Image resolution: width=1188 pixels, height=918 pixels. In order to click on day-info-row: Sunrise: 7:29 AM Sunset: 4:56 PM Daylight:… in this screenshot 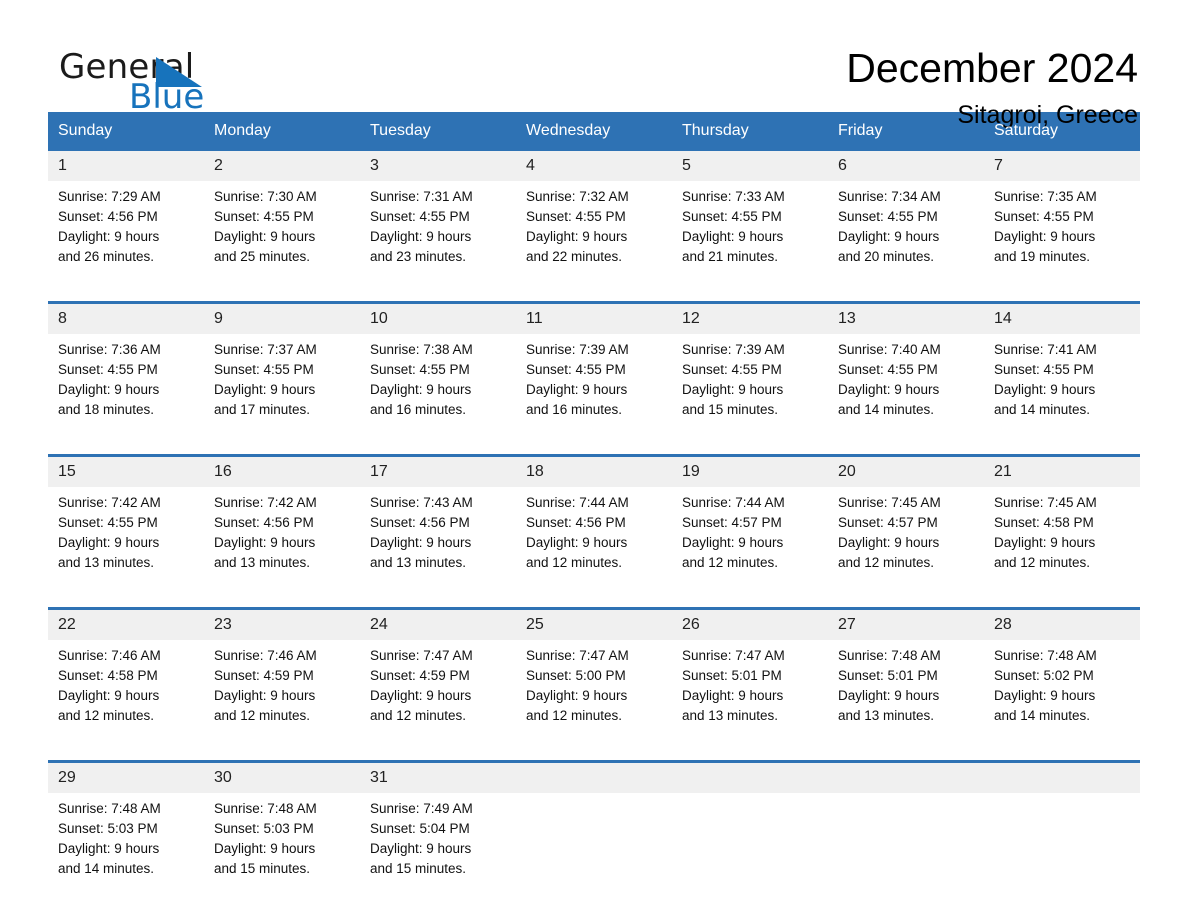, I will do `click(594, 235)`.